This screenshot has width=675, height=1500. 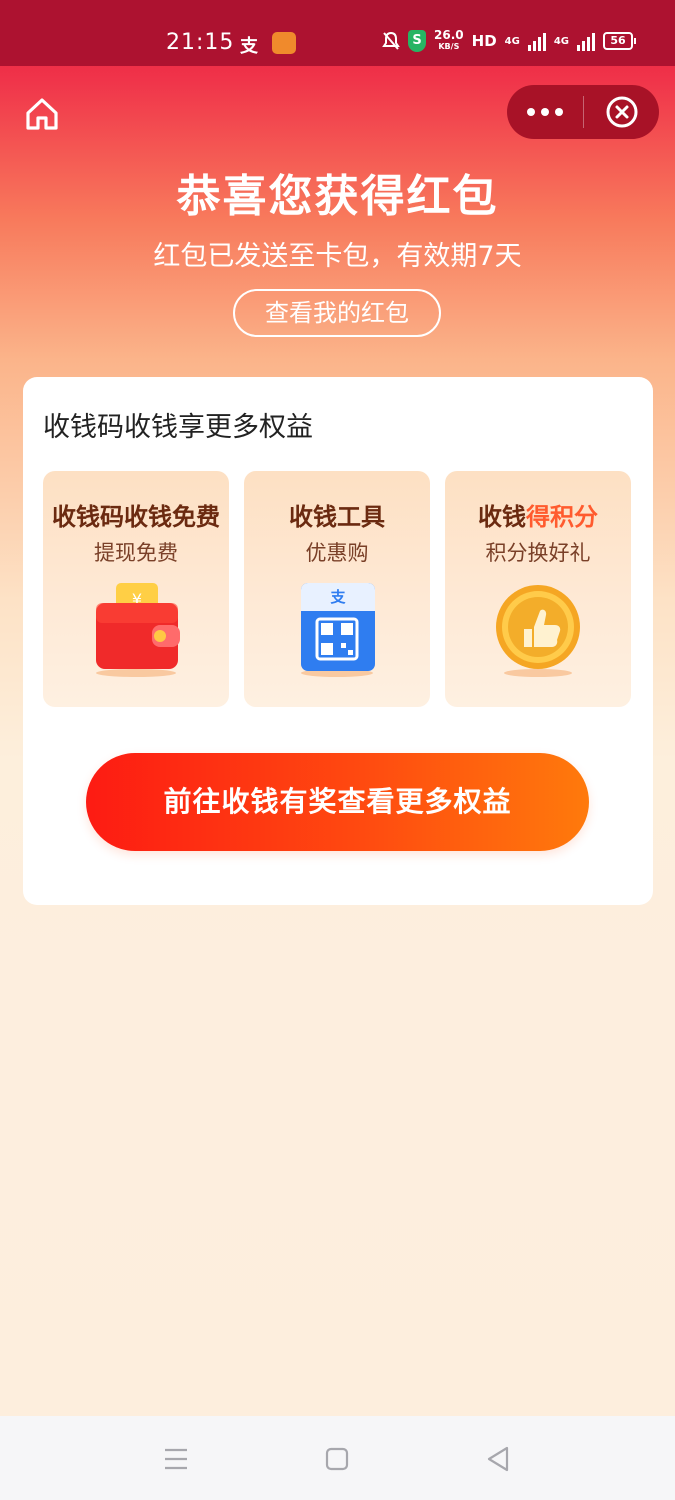 I want to click on alipay-notification-icon: 支, so click(x=249, y=46).